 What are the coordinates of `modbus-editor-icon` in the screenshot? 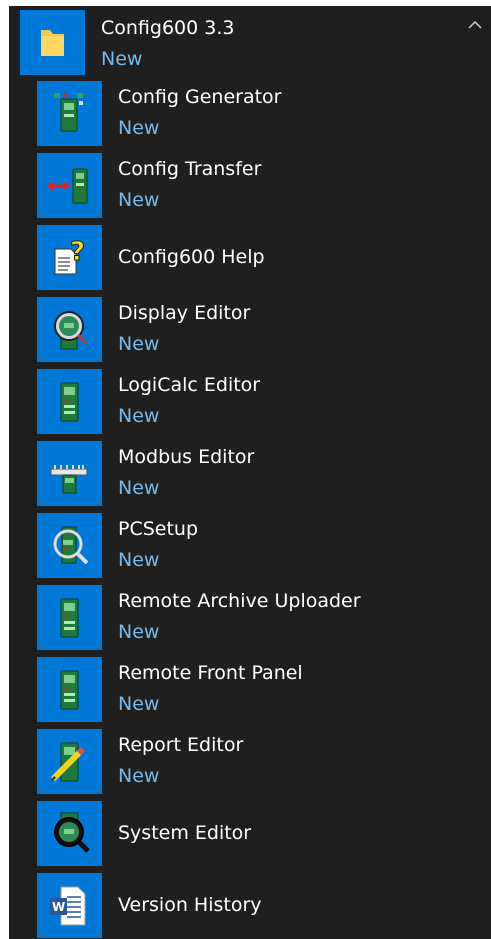 It's located at (69, 479).